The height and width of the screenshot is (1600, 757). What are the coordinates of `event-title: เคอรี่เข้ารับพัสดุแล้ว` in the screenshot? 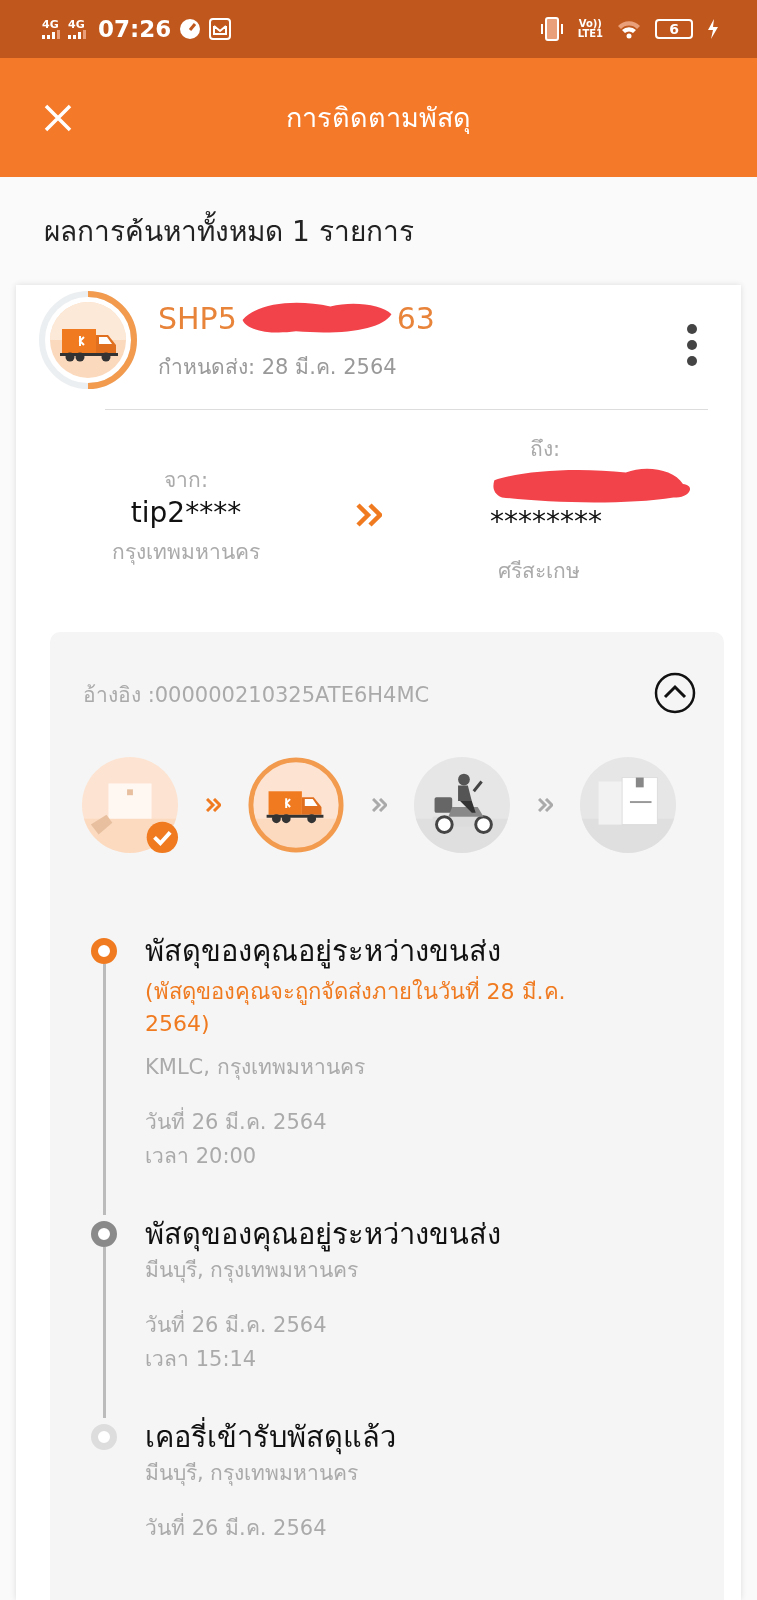 It's located at (270, 1437).